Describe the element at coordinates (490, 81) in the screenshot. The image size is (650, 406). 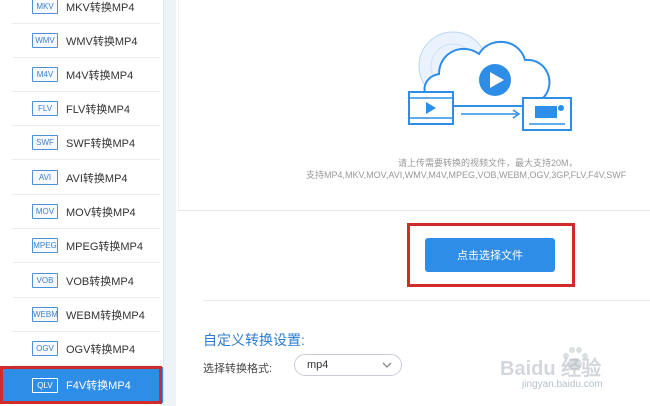
I see `cloud-video-upload-icon` at that location.